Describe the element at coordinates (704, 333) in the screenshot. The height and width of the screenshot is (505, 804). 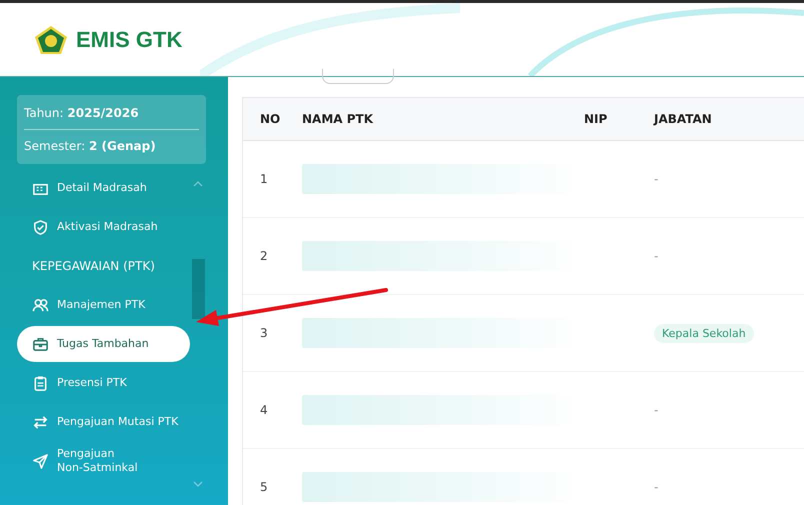
I see `position-badge: Kepala Sekolah` at that location.